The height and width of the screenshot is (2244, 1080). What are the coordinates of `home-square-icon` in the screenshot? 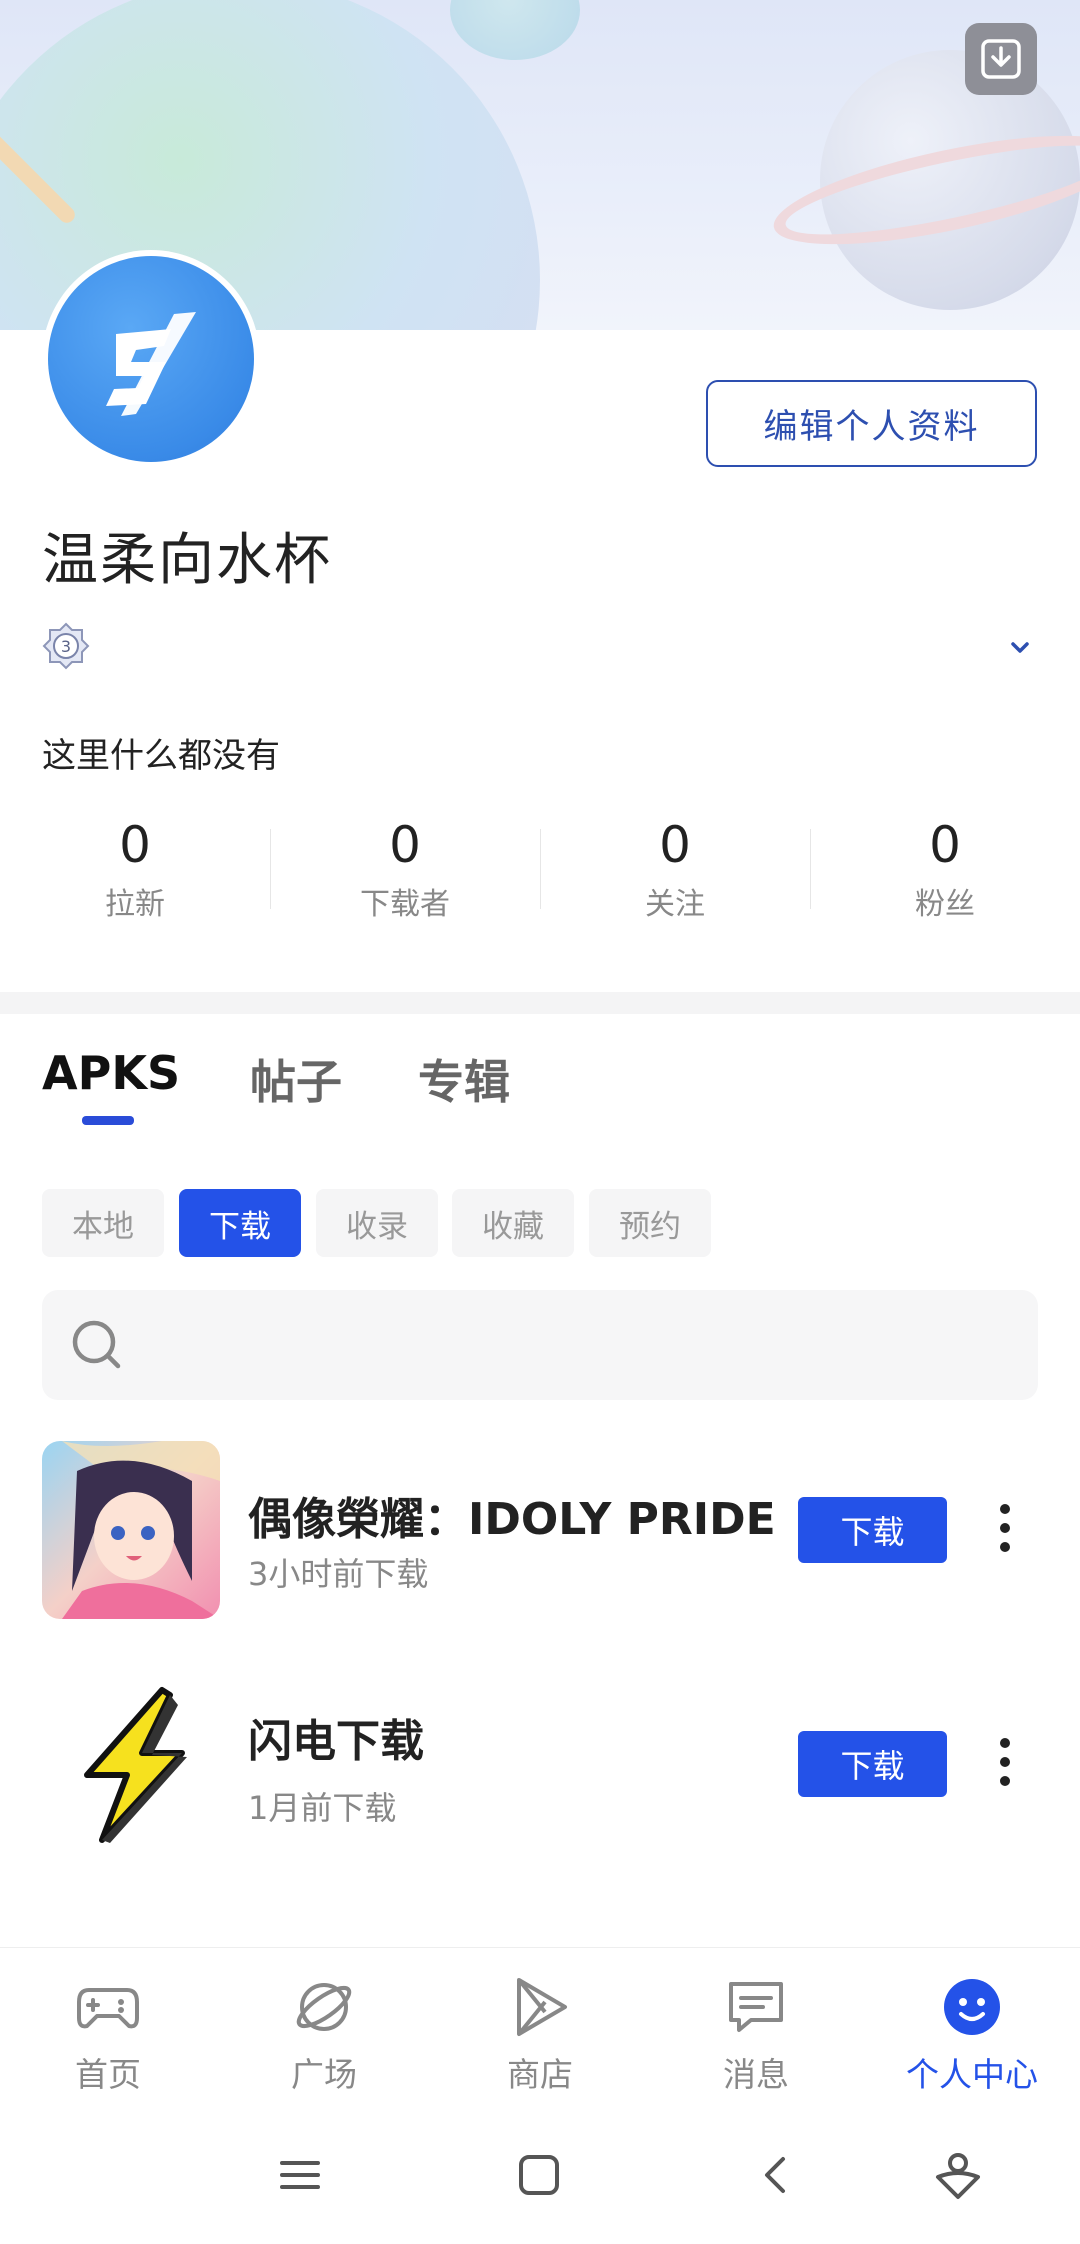 It's located at (539, 2175).